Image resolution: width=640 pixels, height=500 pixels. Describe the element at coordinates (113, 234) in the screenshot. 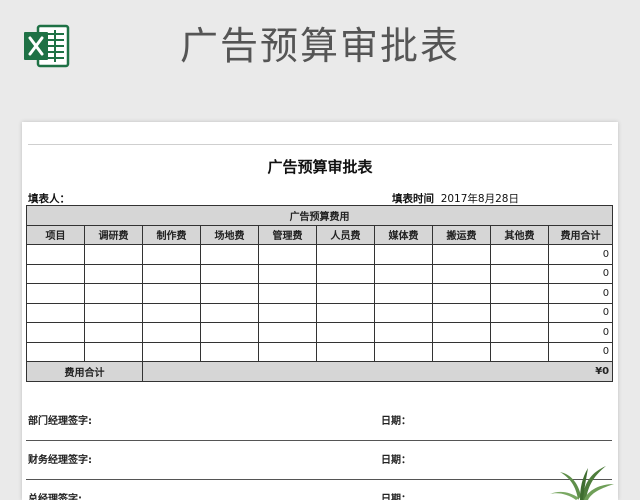

I see `column-header: 调研费` at that location.